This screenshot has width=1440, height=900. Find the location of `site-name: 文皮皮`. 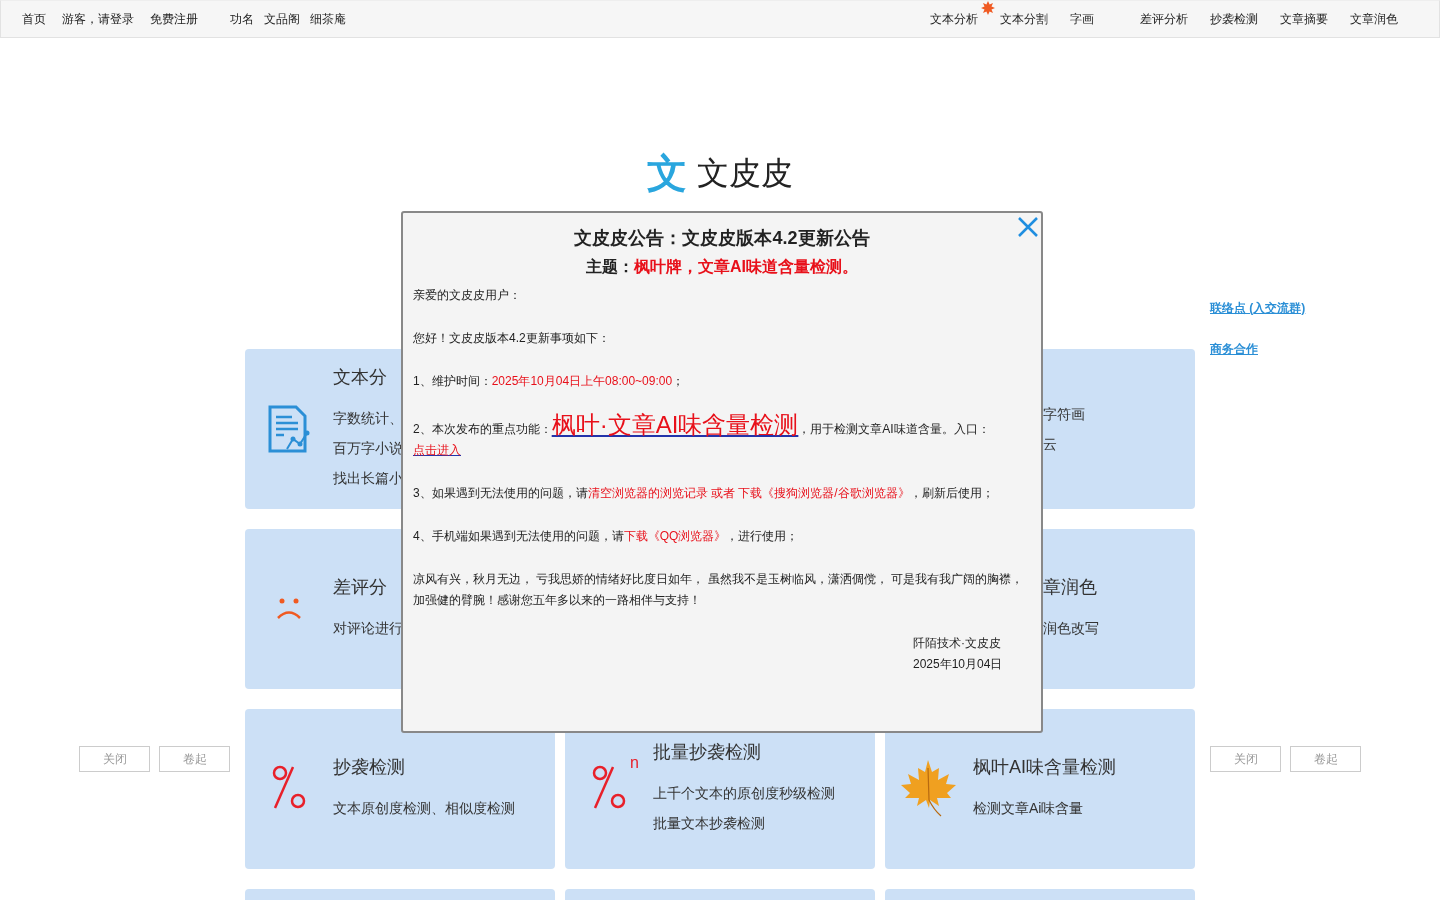

site-name: 文皮皮 is located at coordinates (745, 173).